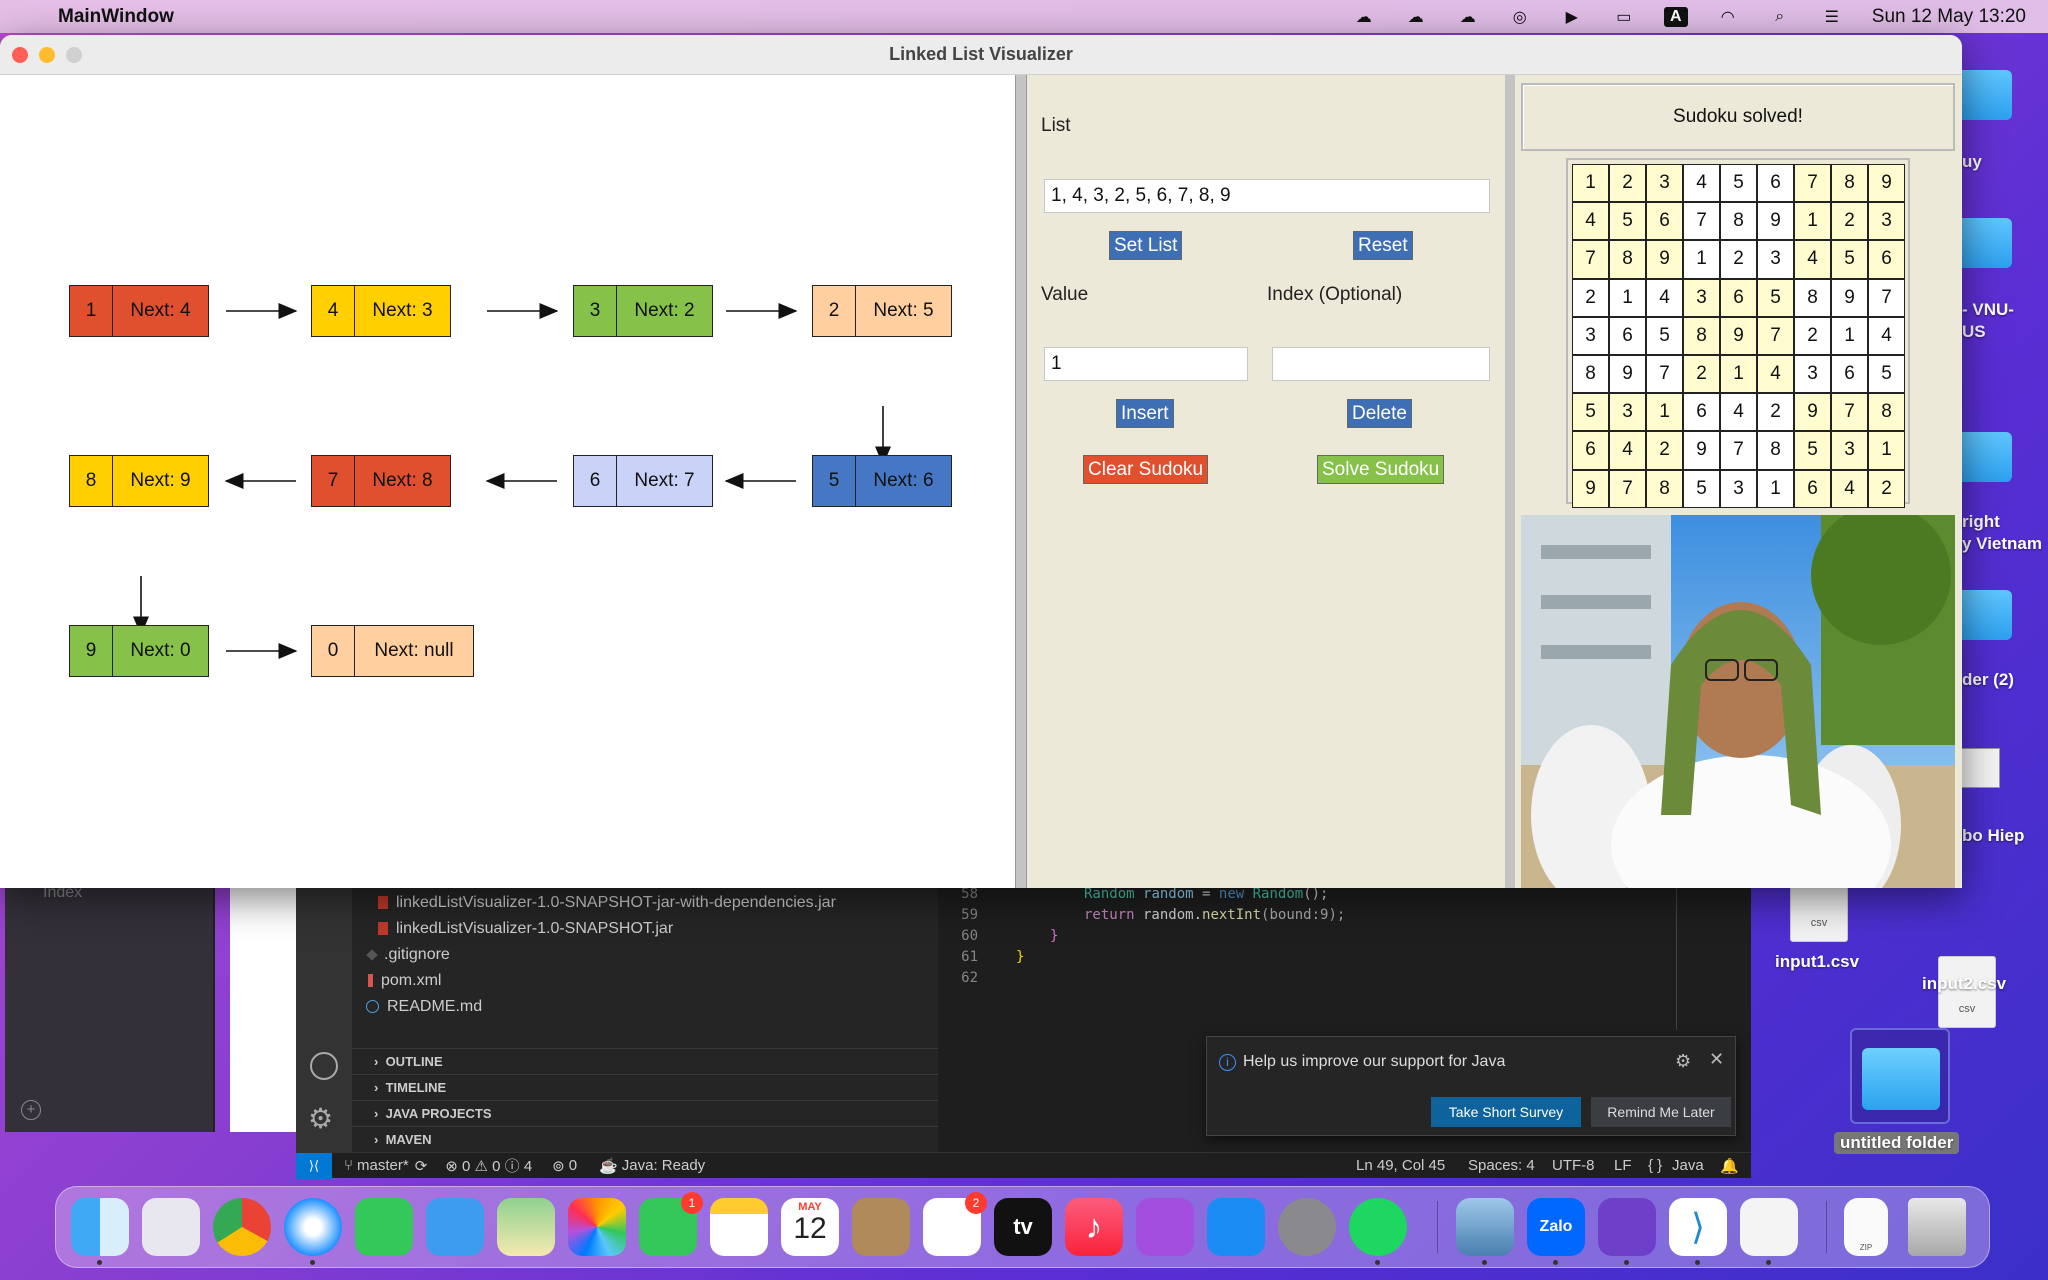 The image size is (2048, 1280). Describe the element at coordinates (1769, 1231) in the screenshot. I see `java-icon` at that location.